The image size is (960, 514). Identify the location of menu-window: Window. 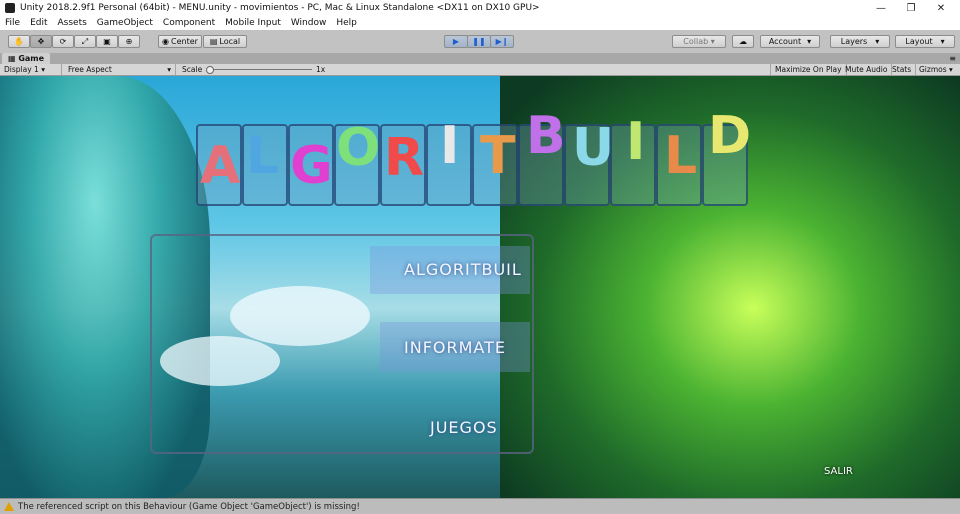
(309, 23).